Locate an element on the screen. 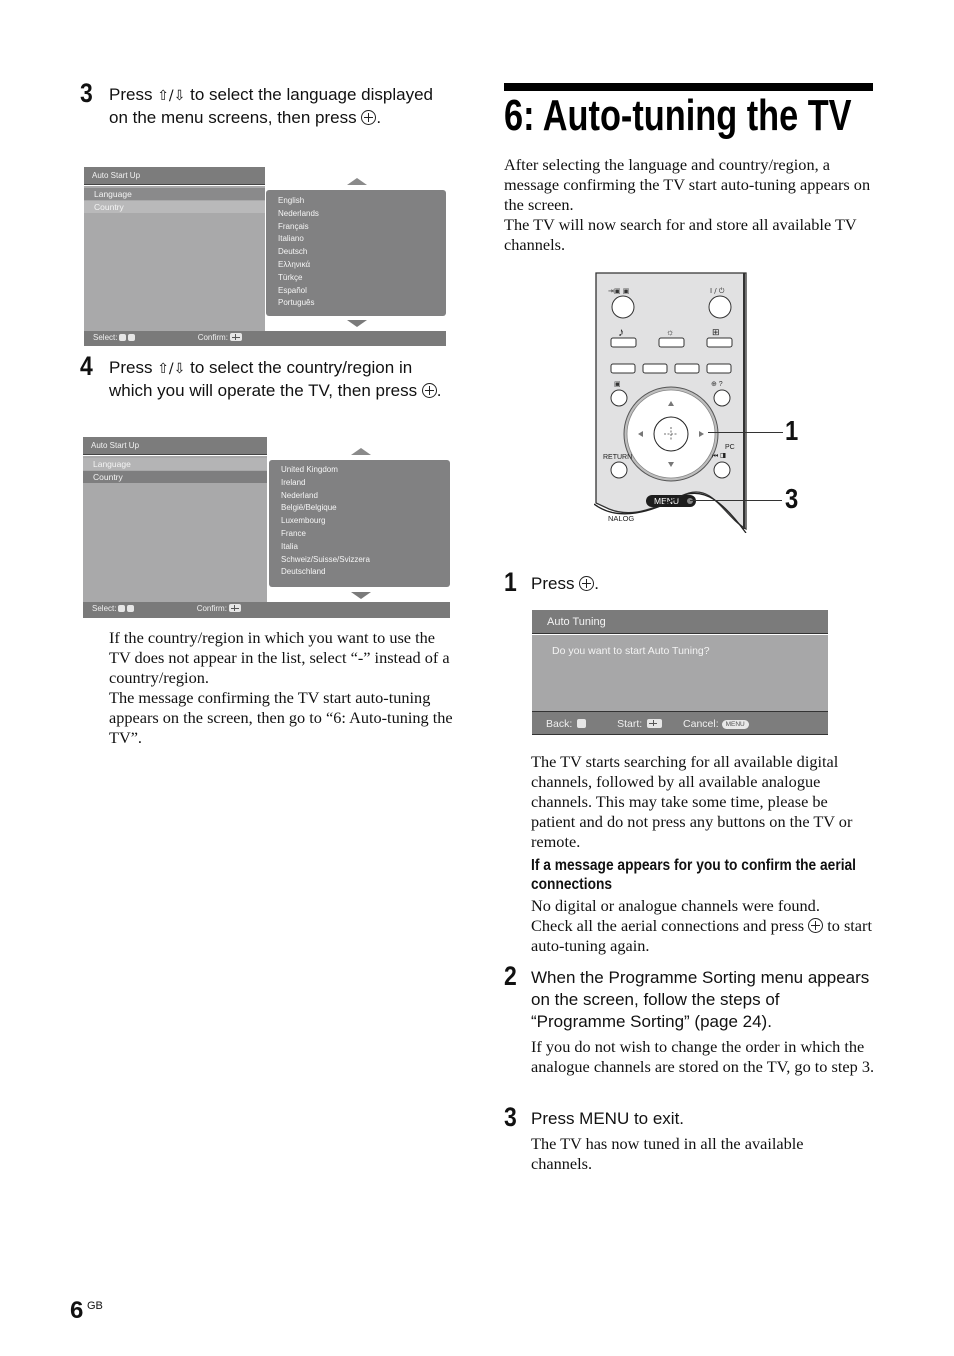  text-icon: ▣ is located at coordinates (617, 384).